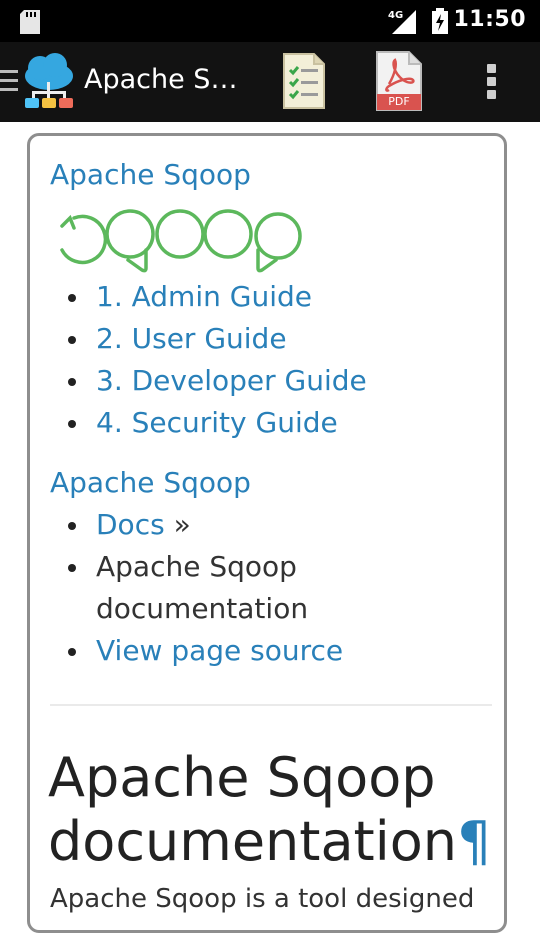  I want to click on pdf-button: PDF, so click(399, 81).